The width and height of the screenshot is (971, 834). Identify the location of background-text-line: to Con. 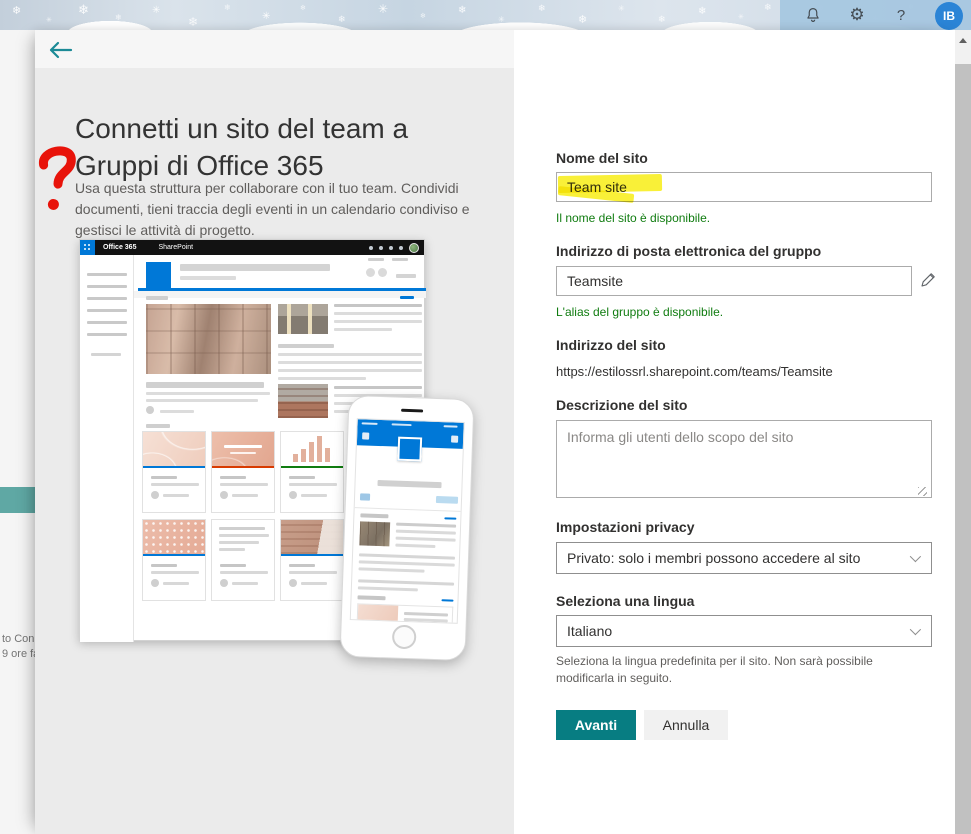
(18, 639).